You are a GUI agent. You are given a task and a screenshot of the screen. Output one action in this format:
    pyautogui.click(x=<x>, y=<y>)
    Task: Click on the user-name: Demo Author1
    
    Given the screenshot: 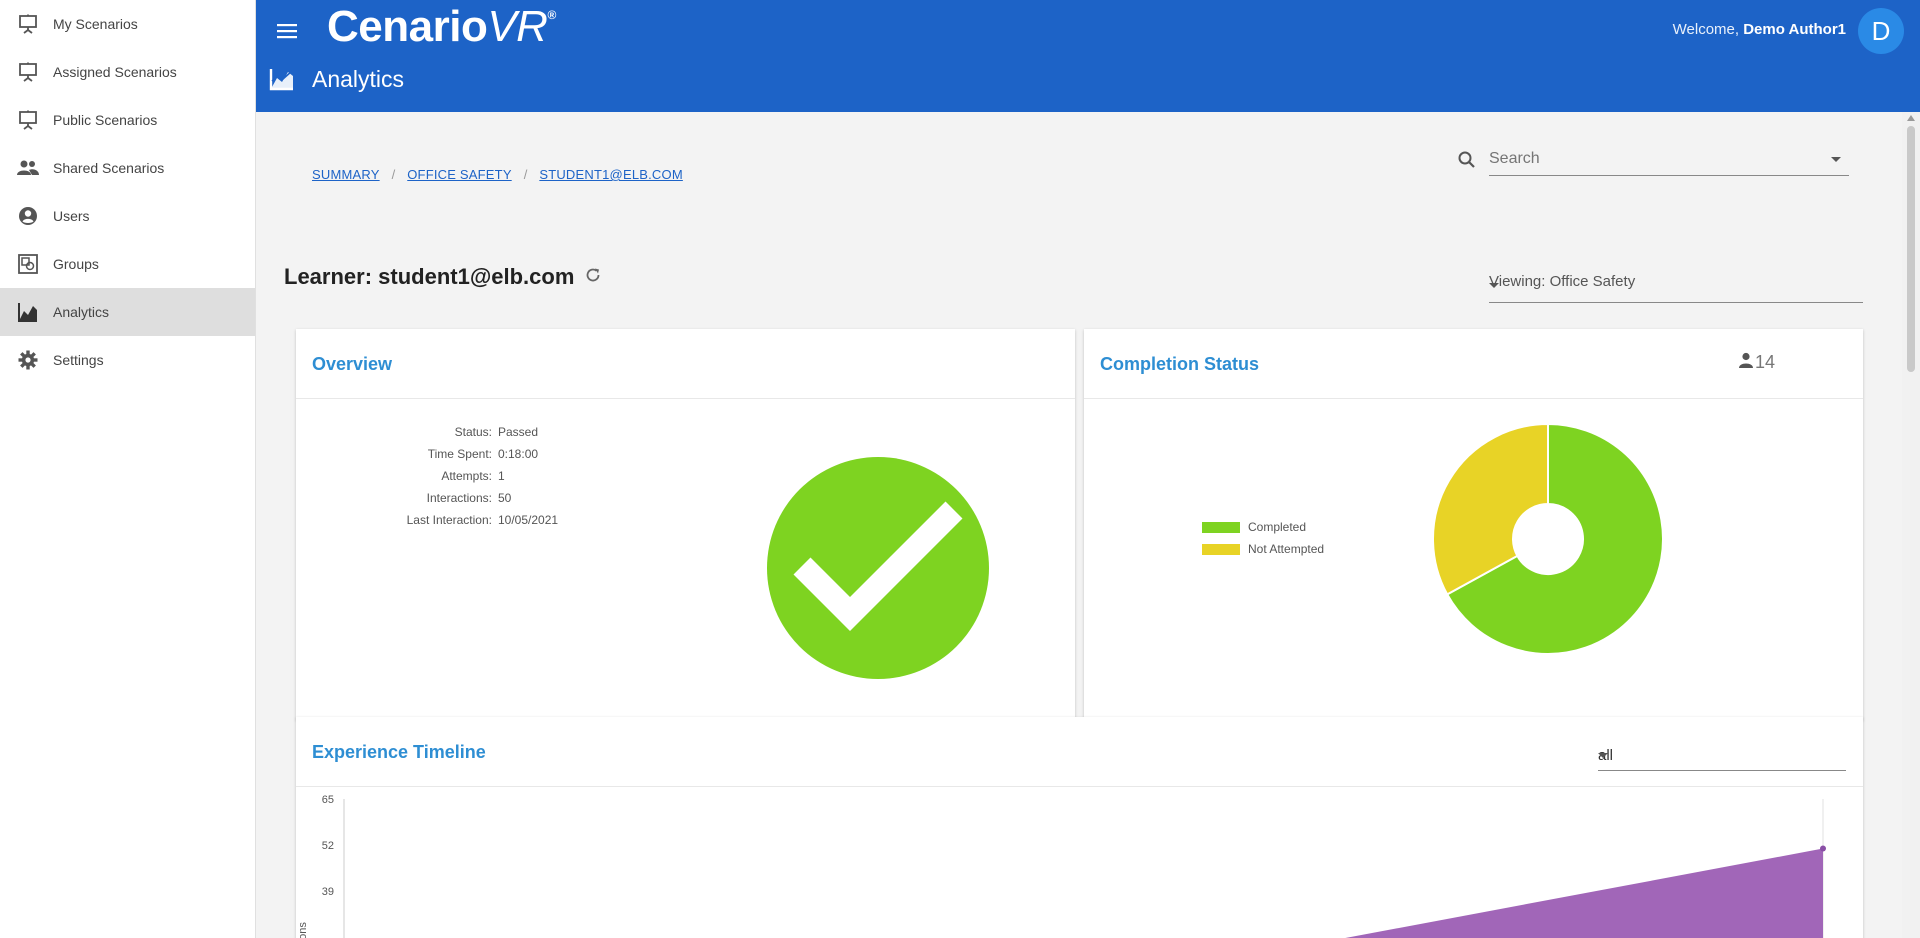 What is the action you would take?
    pyautogui.click(x=1794, y=29)
    